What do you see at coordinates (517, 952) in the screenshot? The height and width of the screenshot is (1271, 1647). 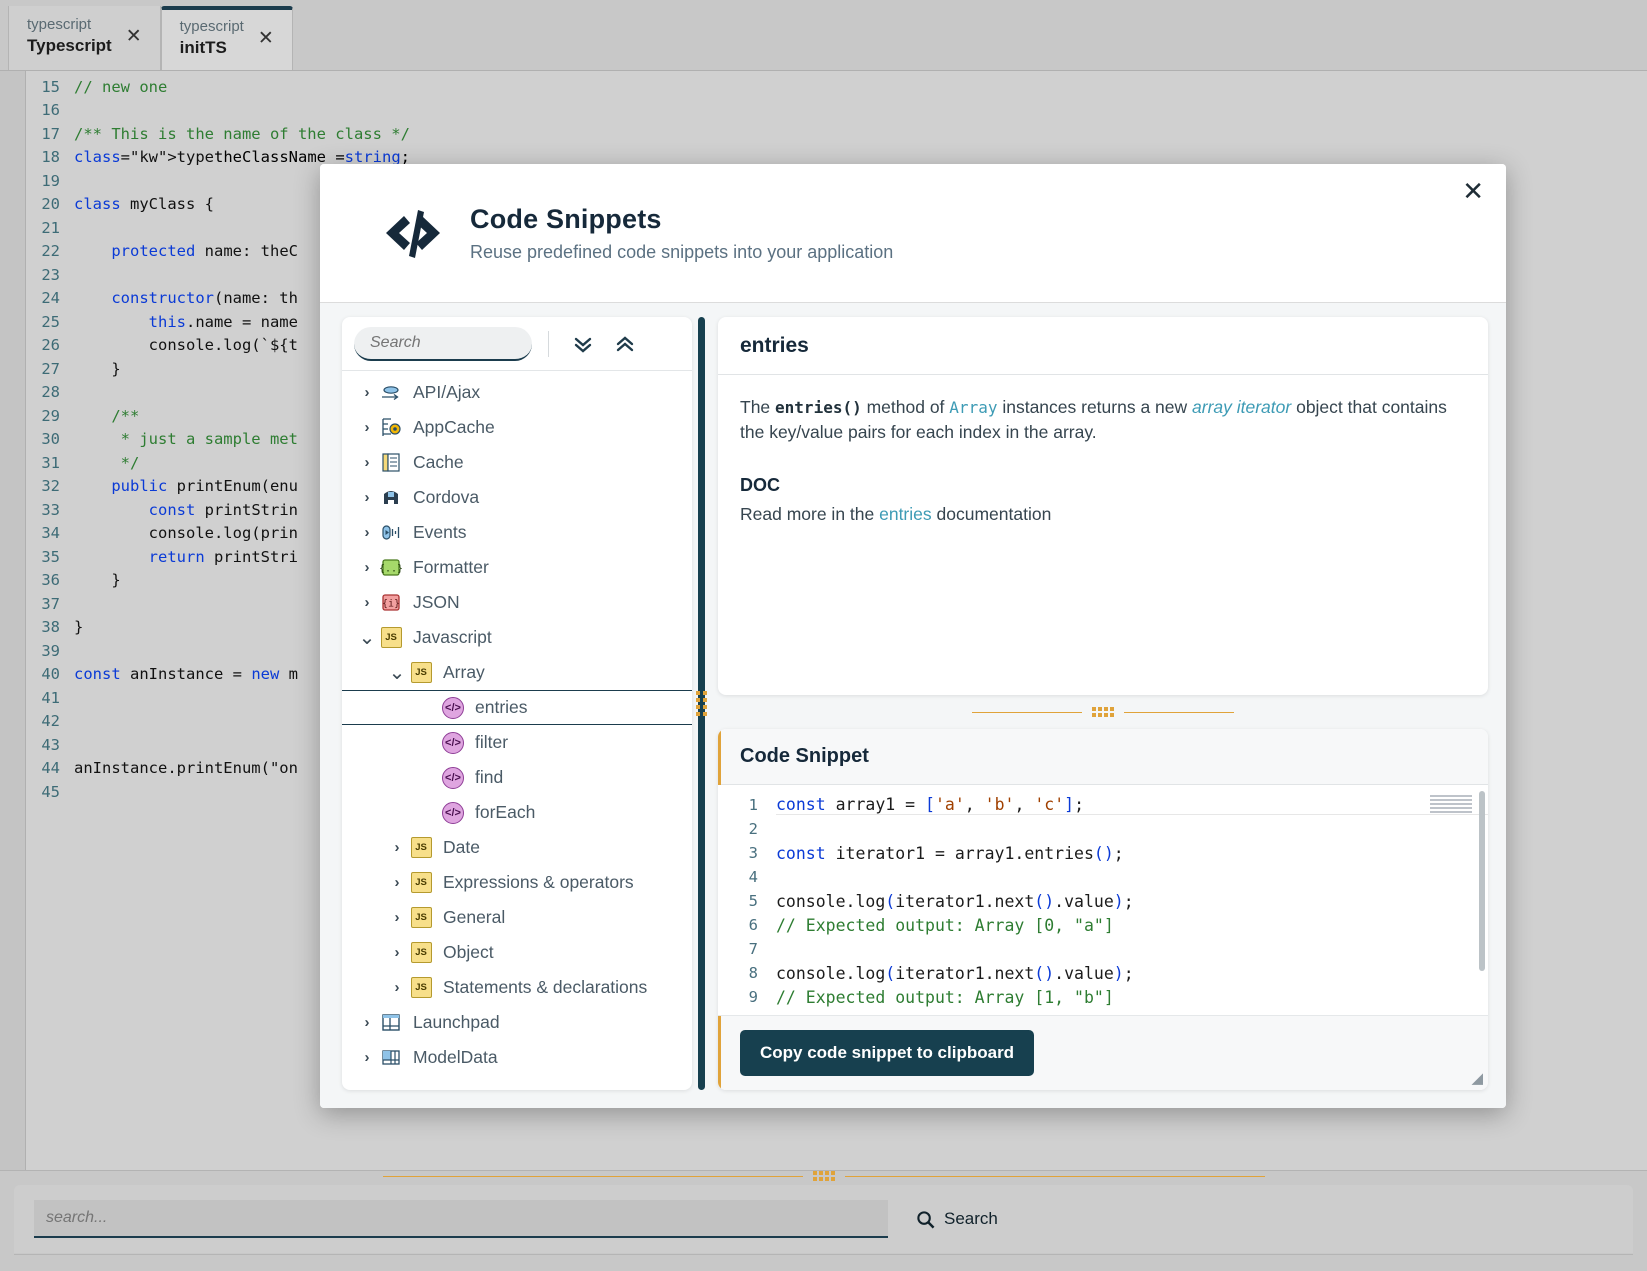 I see `tree-item-object: › JS Object` at bounding box center [517, 952].